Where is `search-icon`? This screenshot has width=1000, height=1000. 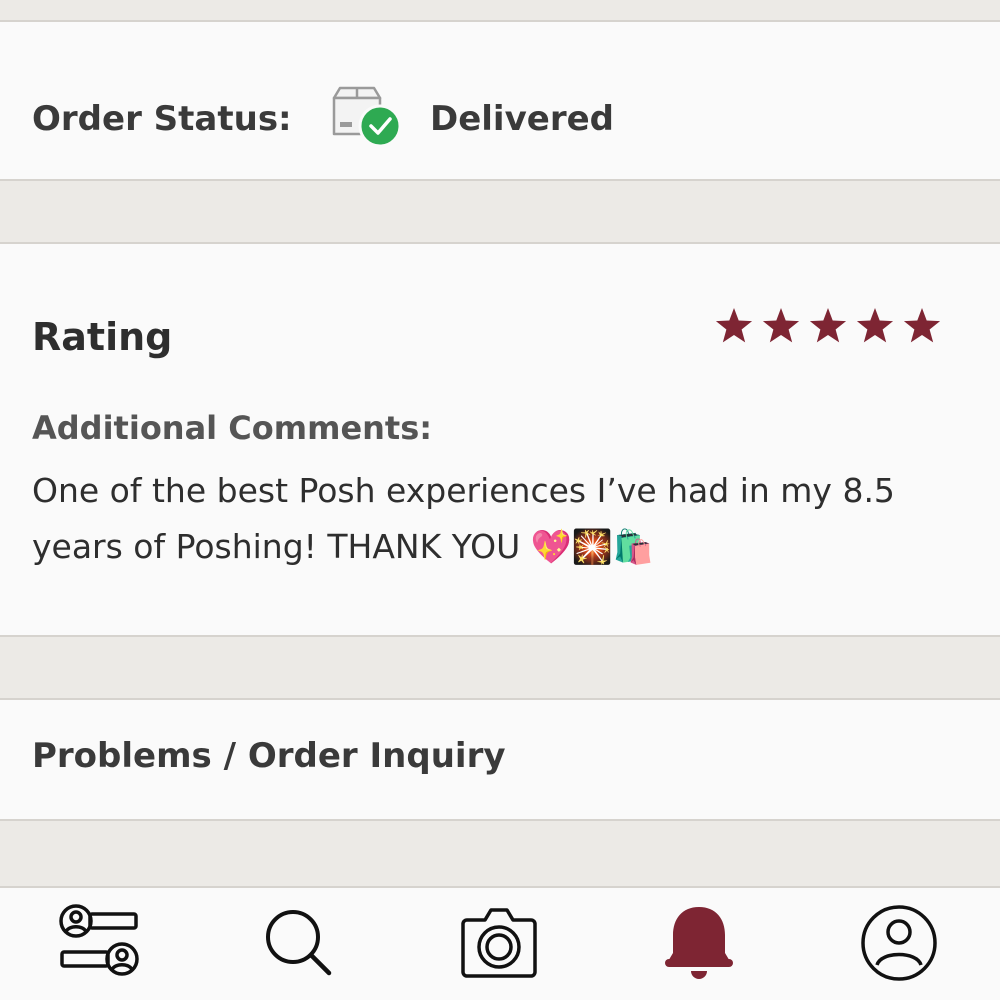
search-icon is located at coordinates (299, 943).